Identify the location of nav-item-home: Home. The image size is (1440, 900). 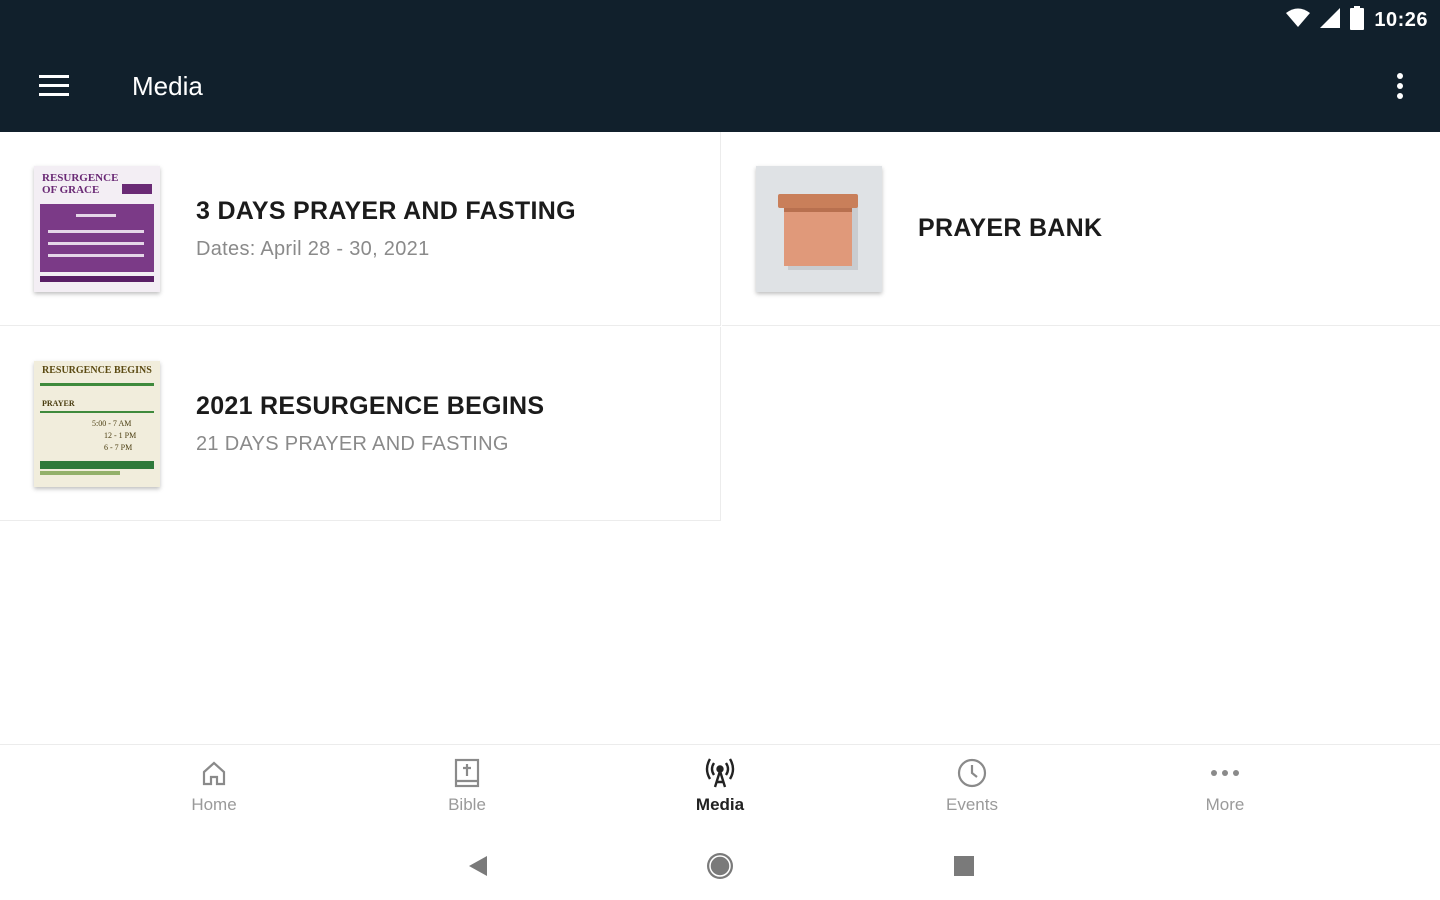
(214, 792).